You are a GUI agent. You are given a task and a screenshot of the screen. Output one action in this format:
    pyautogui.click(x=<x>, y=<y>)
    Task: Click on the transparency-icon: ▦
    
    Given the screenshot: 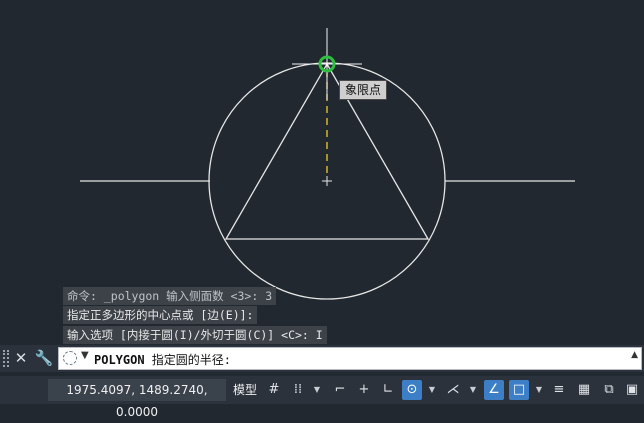 What is the action you would take?
    pyautogui.click(x=584, y=390)
    